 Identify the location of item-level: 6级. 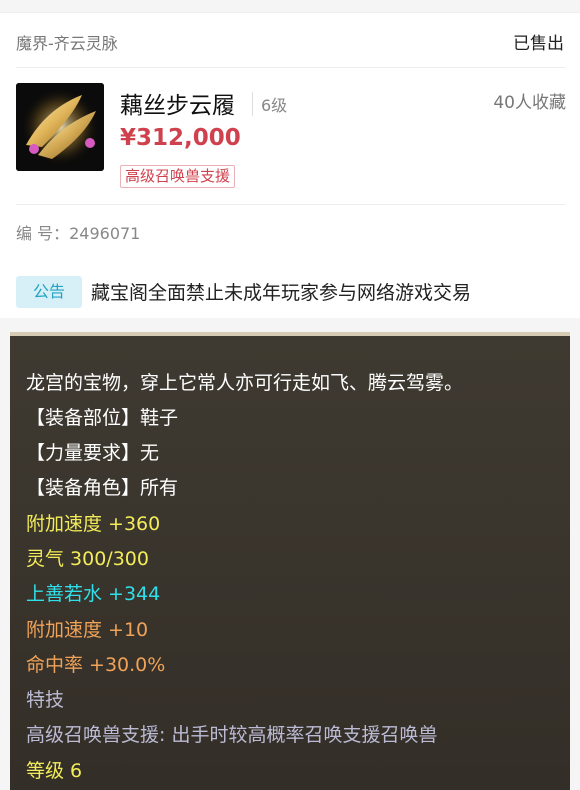
(269, 104).